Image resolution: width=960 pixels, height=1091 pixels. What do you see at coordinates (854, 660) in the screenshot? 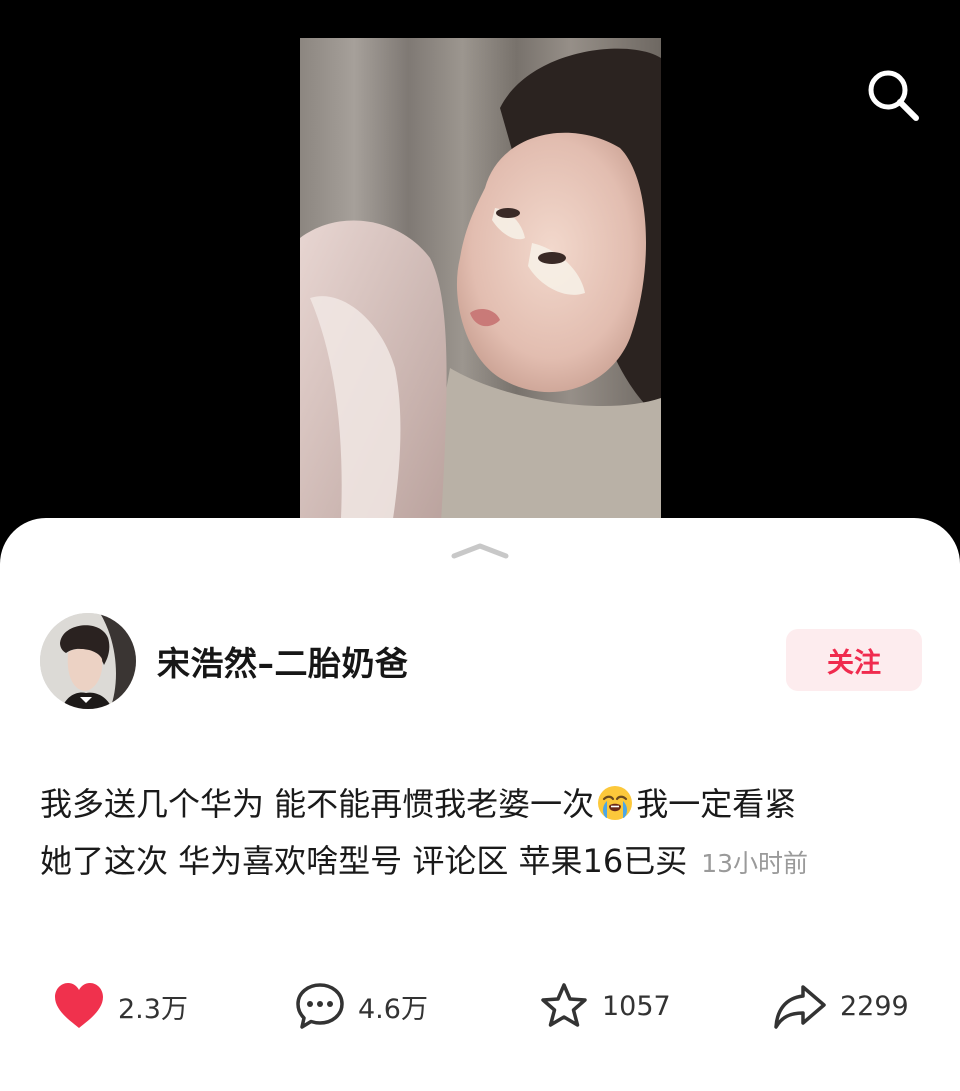
I see `follow-button: 关注` at bounding box center [854, 660].